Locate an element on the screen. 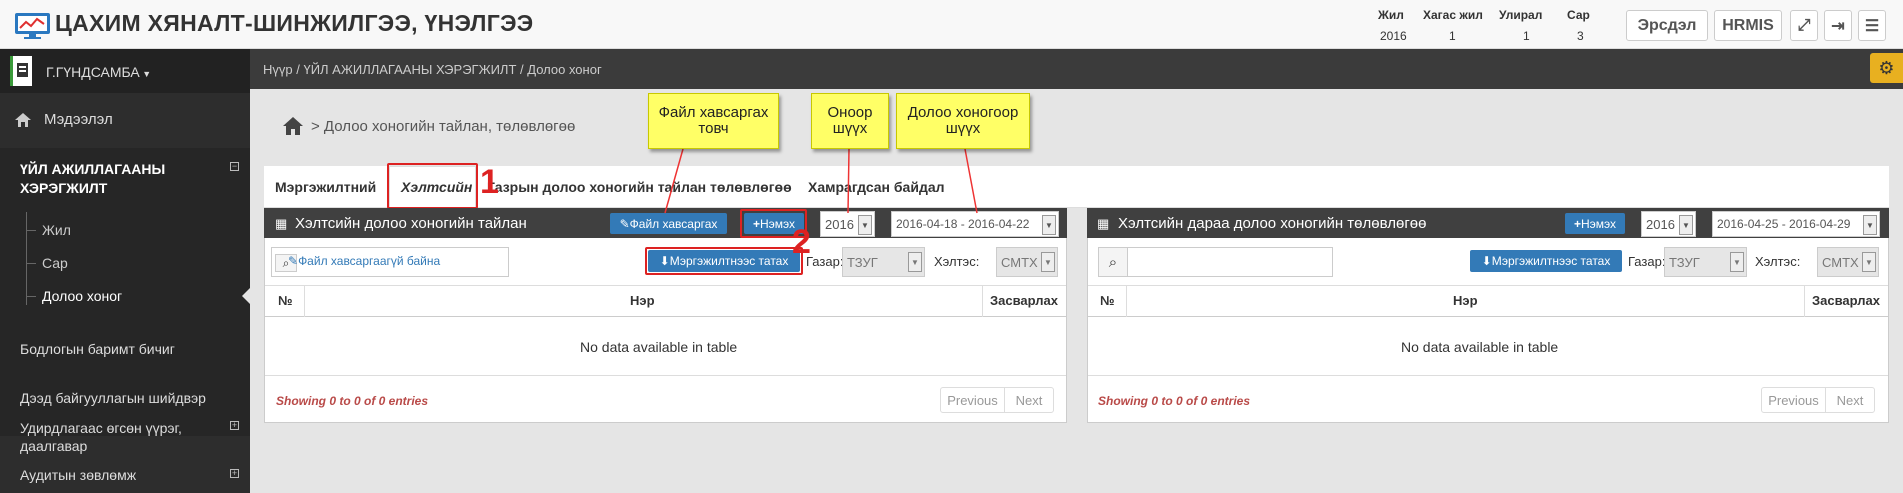 The height and width of the screenshot is (493, 1903). callout-week: Долоо хоногоор шүүх is located at coordinates (963, 121).